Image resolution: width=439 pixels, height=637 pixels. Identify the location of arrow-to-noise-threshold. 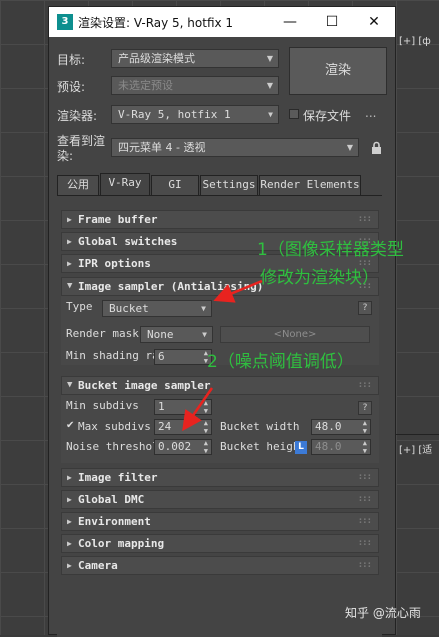
(198, 409).